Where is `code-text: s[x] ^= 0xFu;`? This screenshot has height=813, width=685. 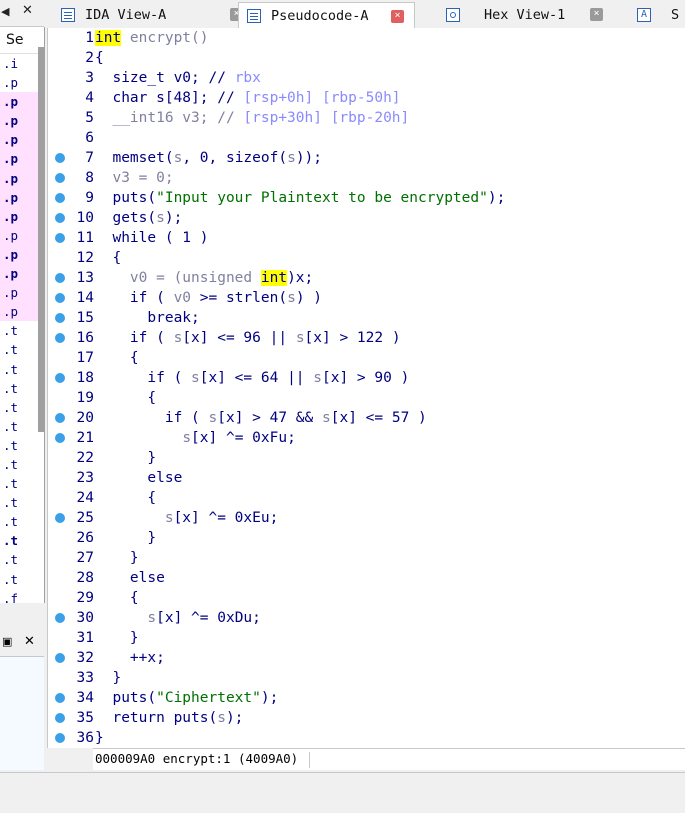 code-text: s[x] ^= 0xFu; is located at coordinates (195, 438).